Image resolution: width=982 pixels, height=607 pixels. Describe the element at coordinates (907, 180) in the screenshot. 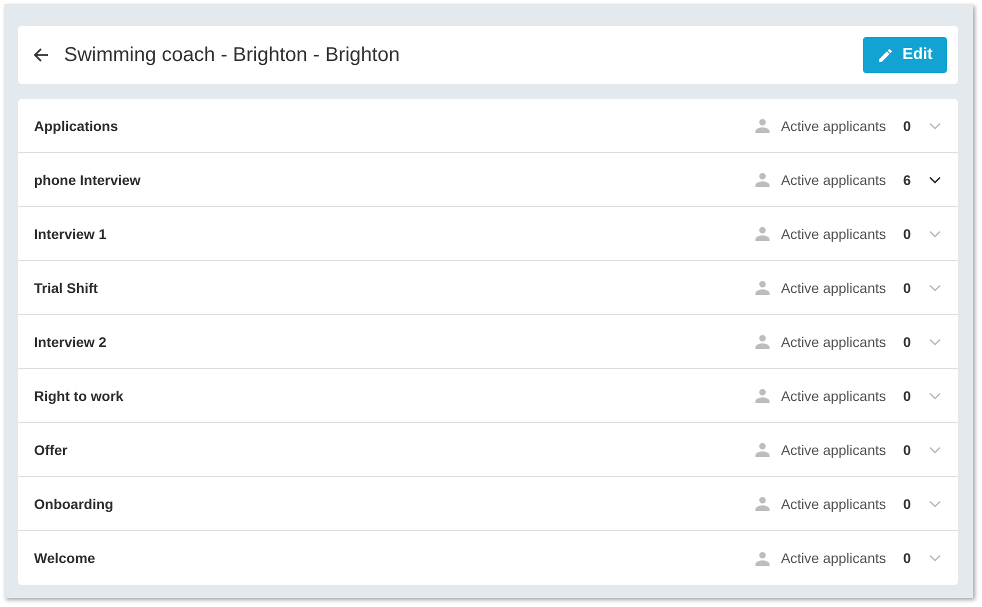

I see `applicant-count: 6` at that location.